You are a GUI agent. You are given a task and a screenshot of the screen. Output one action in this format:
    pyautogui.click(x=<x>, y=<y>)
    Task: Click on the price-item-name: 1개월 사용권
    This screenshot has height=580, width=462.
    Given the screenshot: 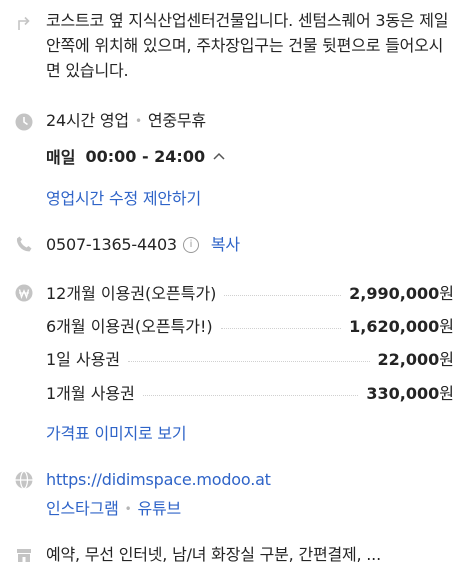 What is the action you would take?
    pyautogui.click(x=90, y=393)
    